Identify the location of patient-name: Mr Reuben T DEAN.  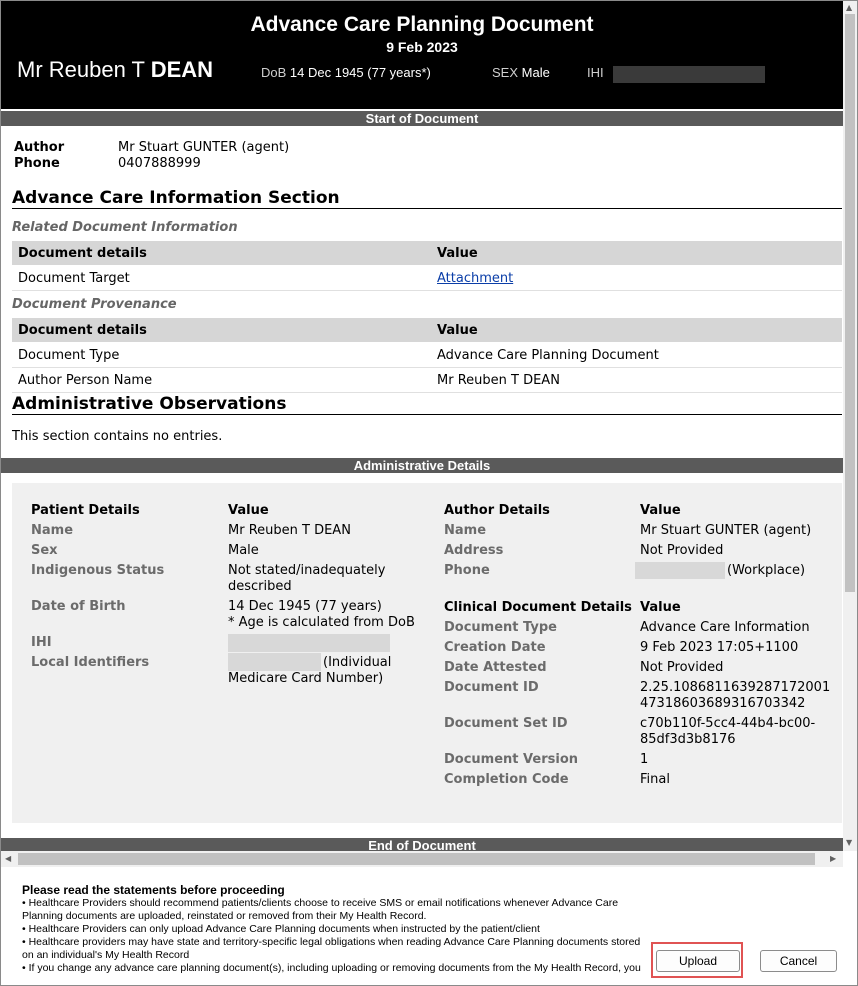
(115, 70).